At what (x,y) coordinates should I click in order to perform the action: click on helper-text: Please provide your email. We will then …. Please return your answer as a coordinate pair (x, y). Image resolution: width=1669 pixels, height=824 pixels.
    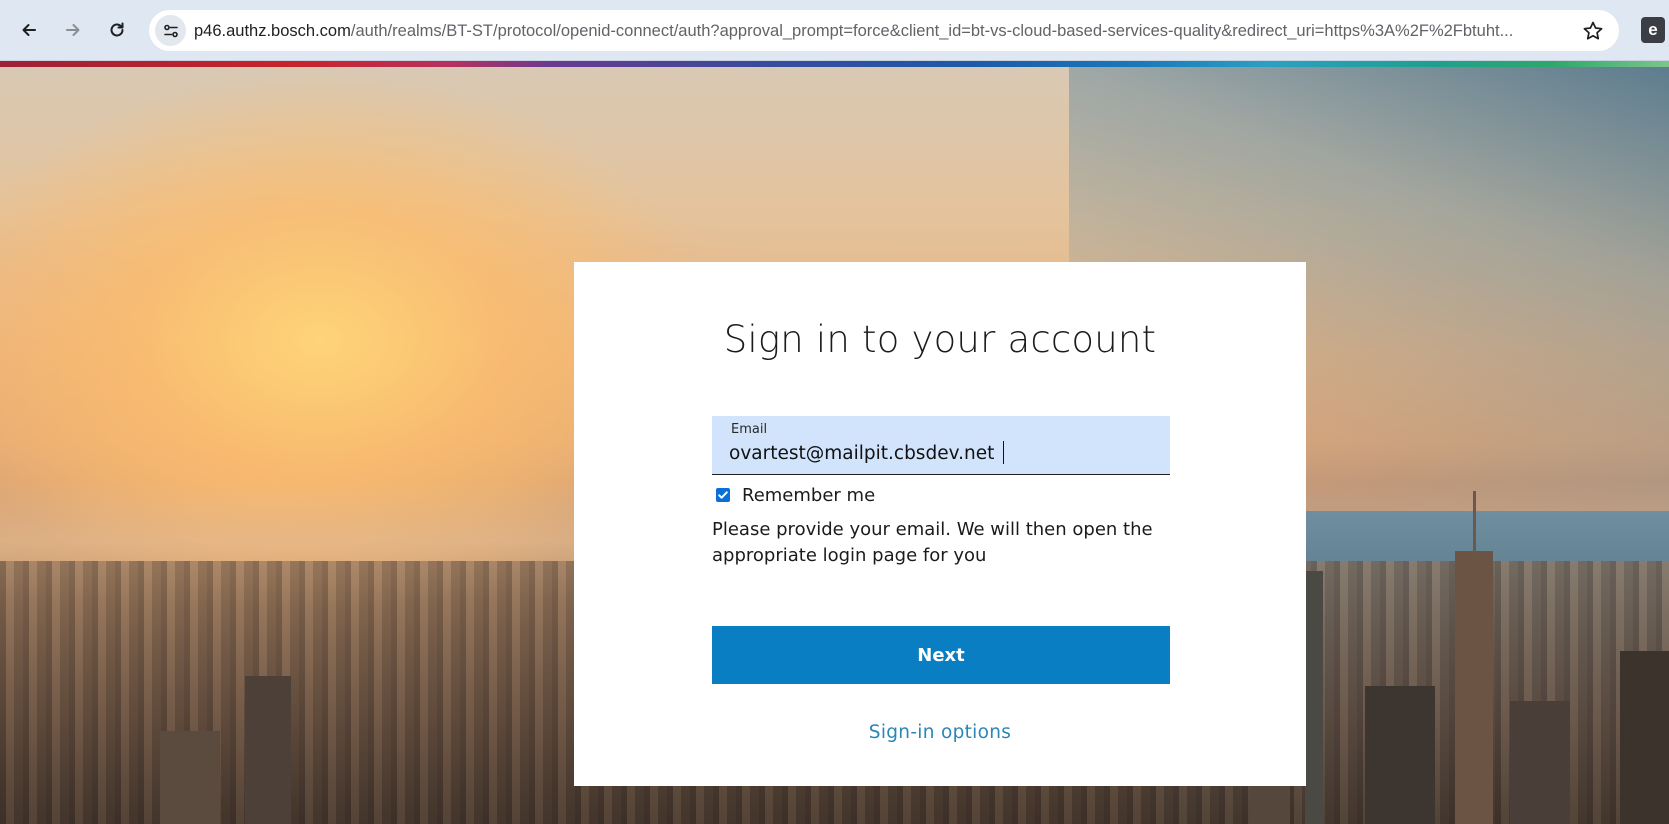
    Looking at the image, I should click on (932, 542).